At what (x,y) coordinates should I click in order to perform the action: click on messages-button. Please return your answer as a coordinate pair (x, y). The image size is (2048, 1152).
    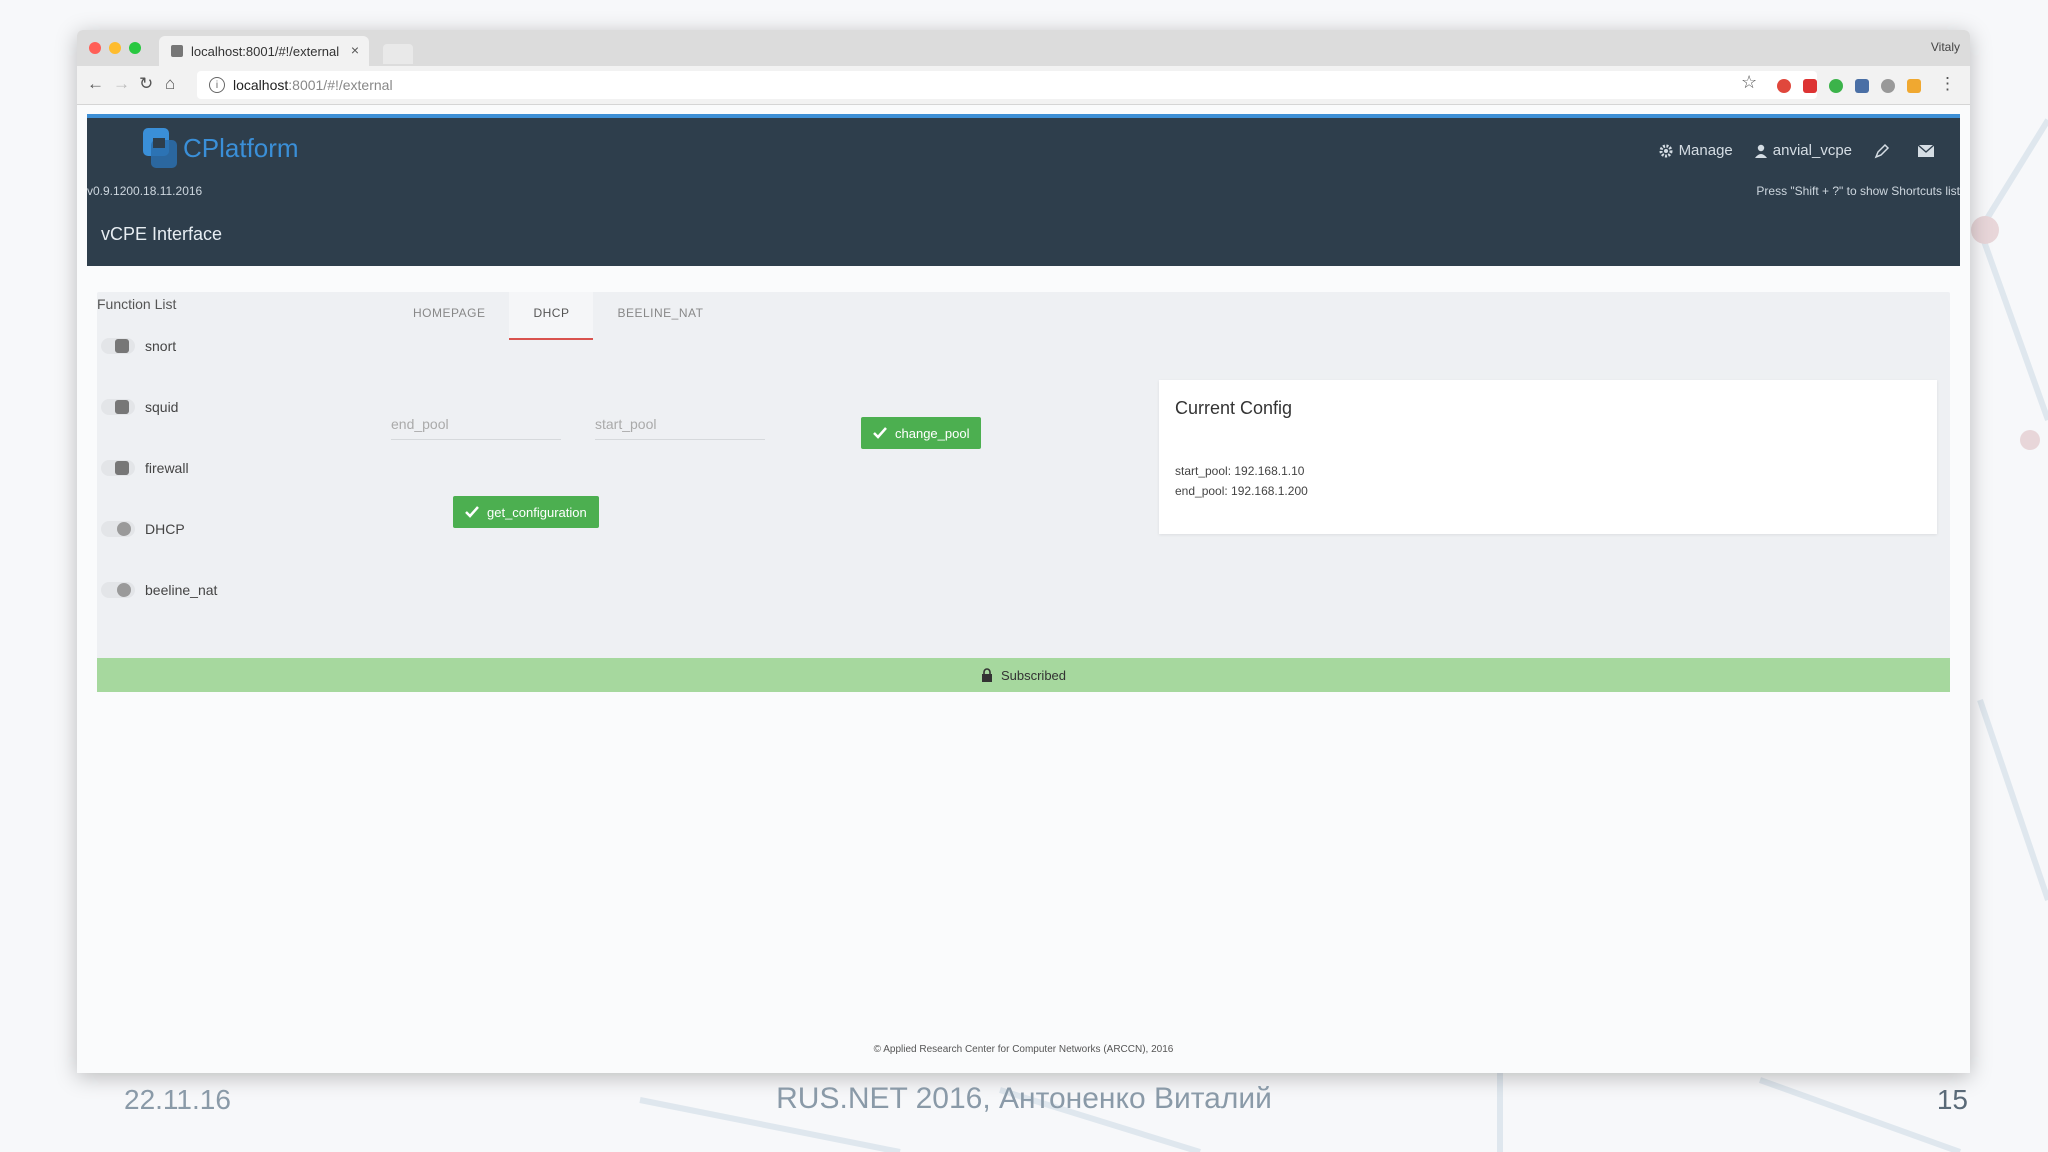
    Looking at the image, I should click on (1929, 150).